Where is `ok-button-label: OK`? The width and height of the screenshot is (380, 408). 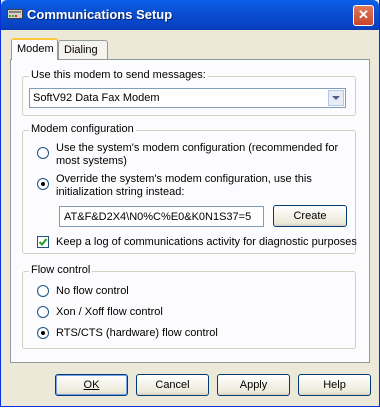
ok-button-label: OK is located at coordinates (91, 385).